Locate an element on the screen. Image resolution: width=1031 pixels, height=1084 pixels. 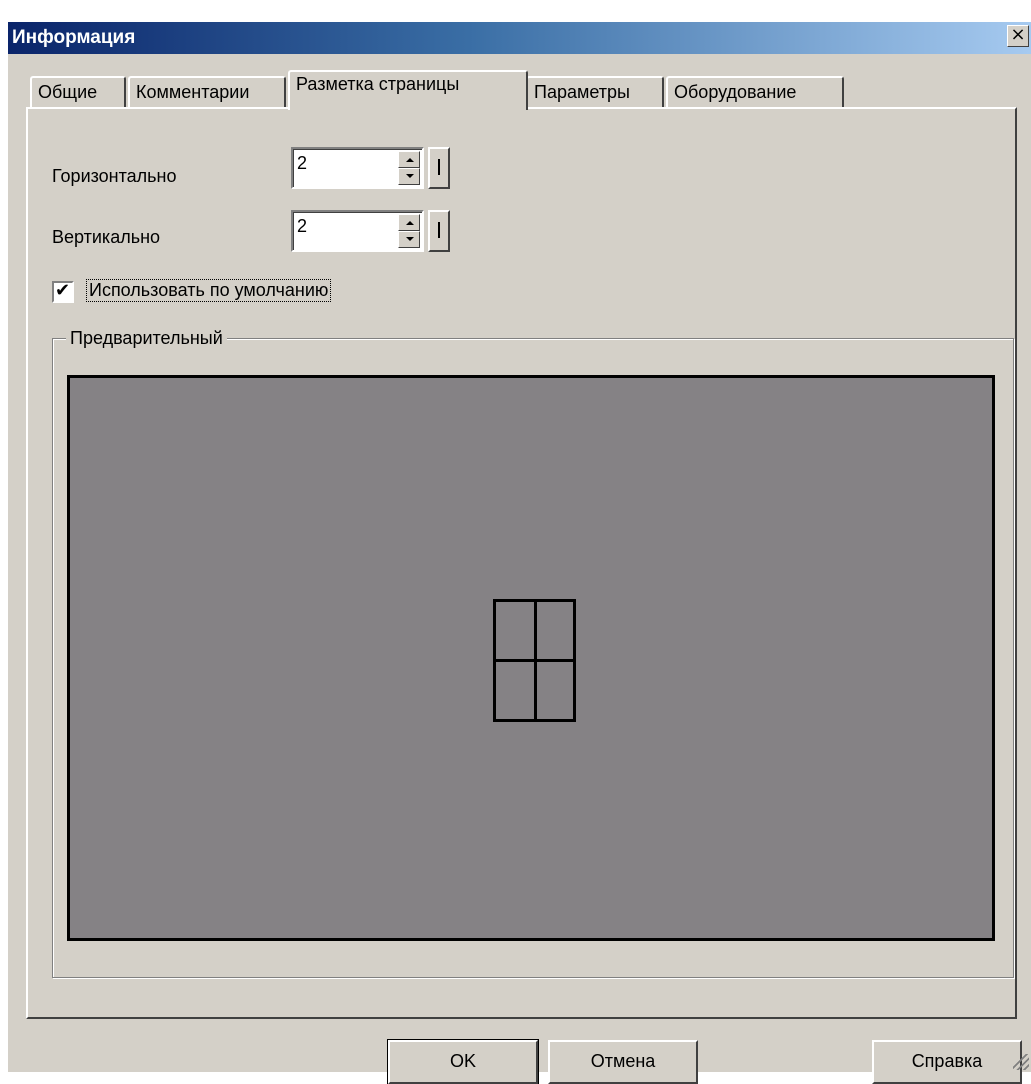
vertical-decrement-button is located at coordinates (409, 239).